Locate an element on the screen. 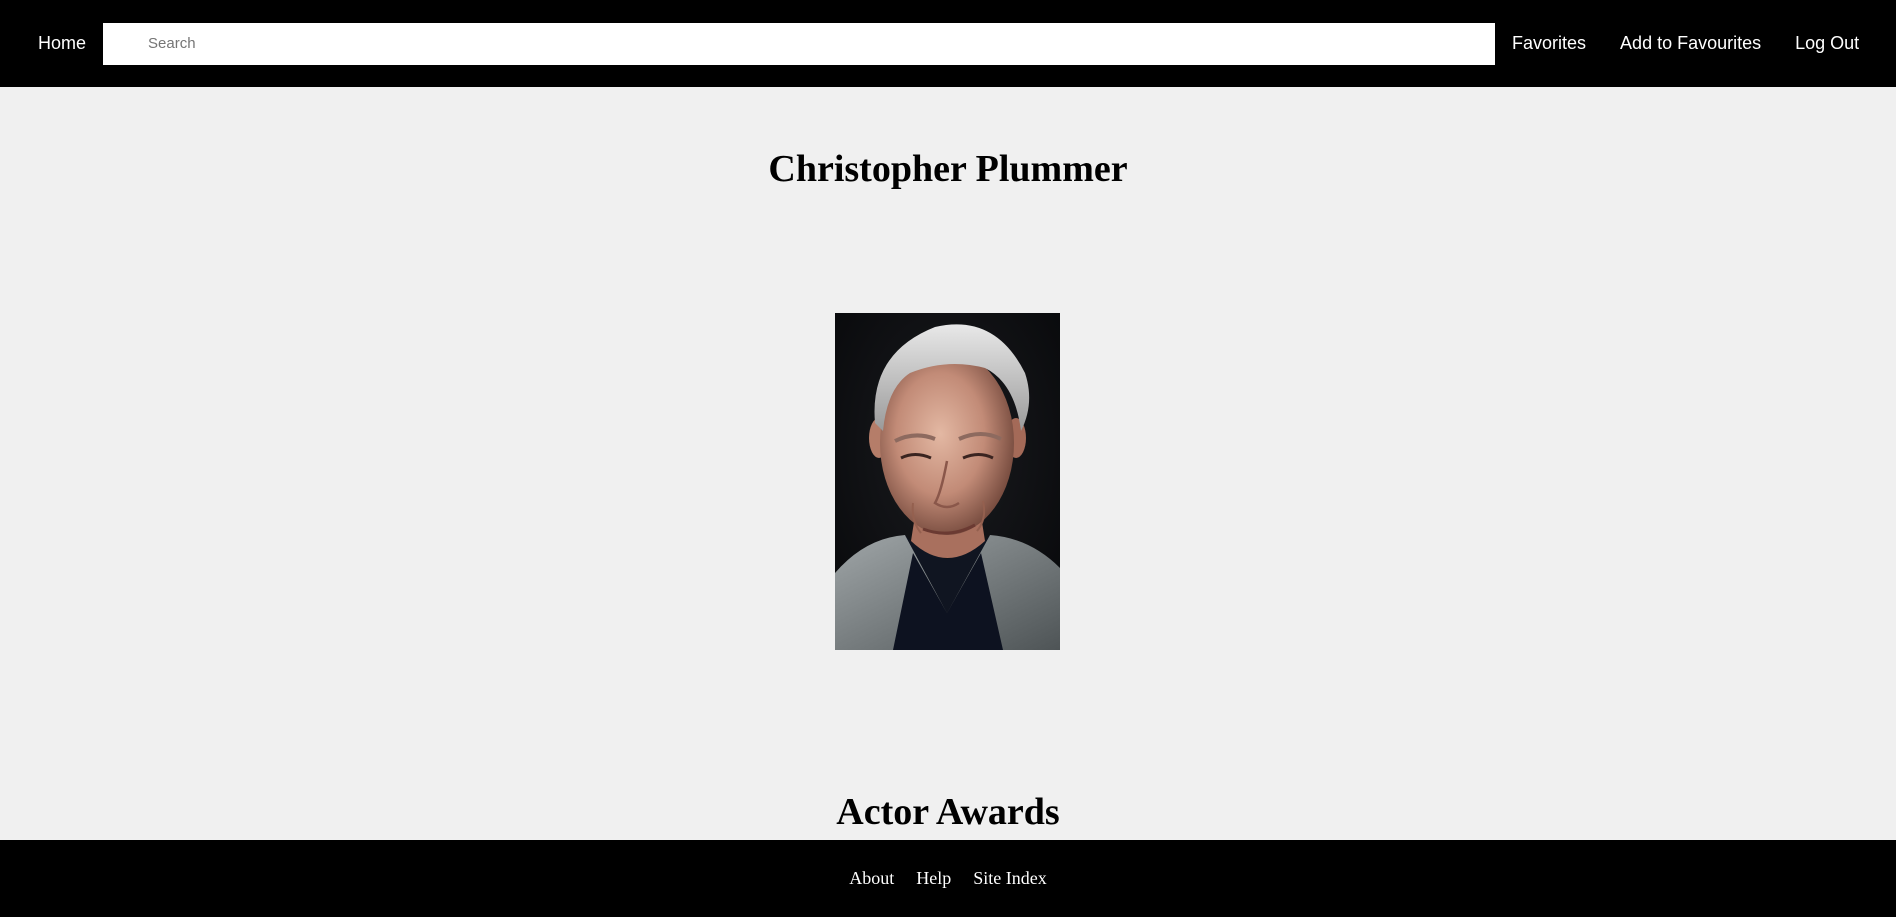  nav-log-out-link: Log Out is located at coordinates (1827, 43).